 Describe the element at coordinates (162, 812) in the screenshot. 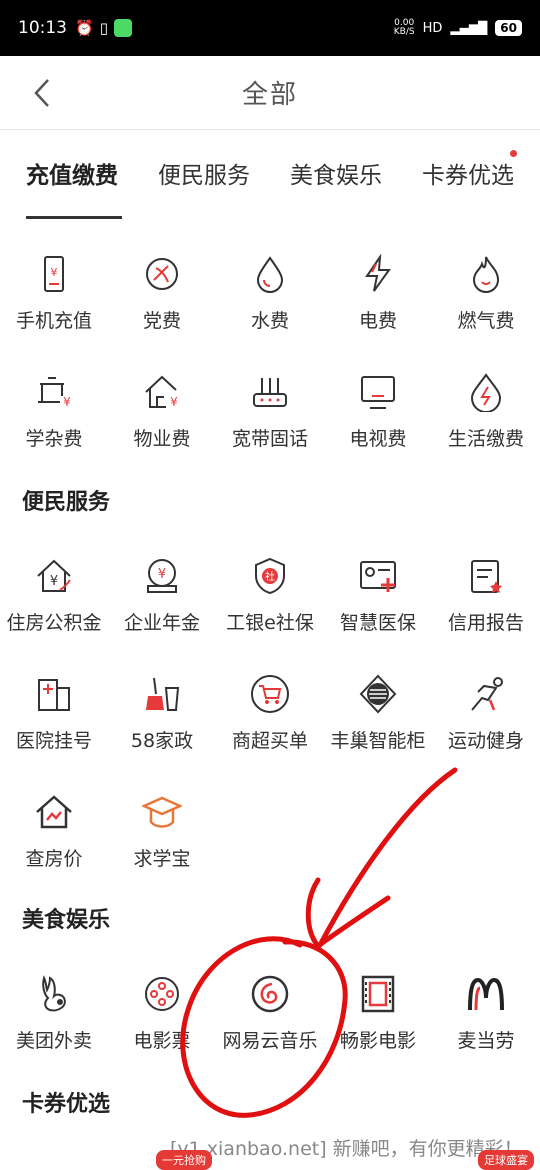

I see `graduation-cap-icon` at that location.